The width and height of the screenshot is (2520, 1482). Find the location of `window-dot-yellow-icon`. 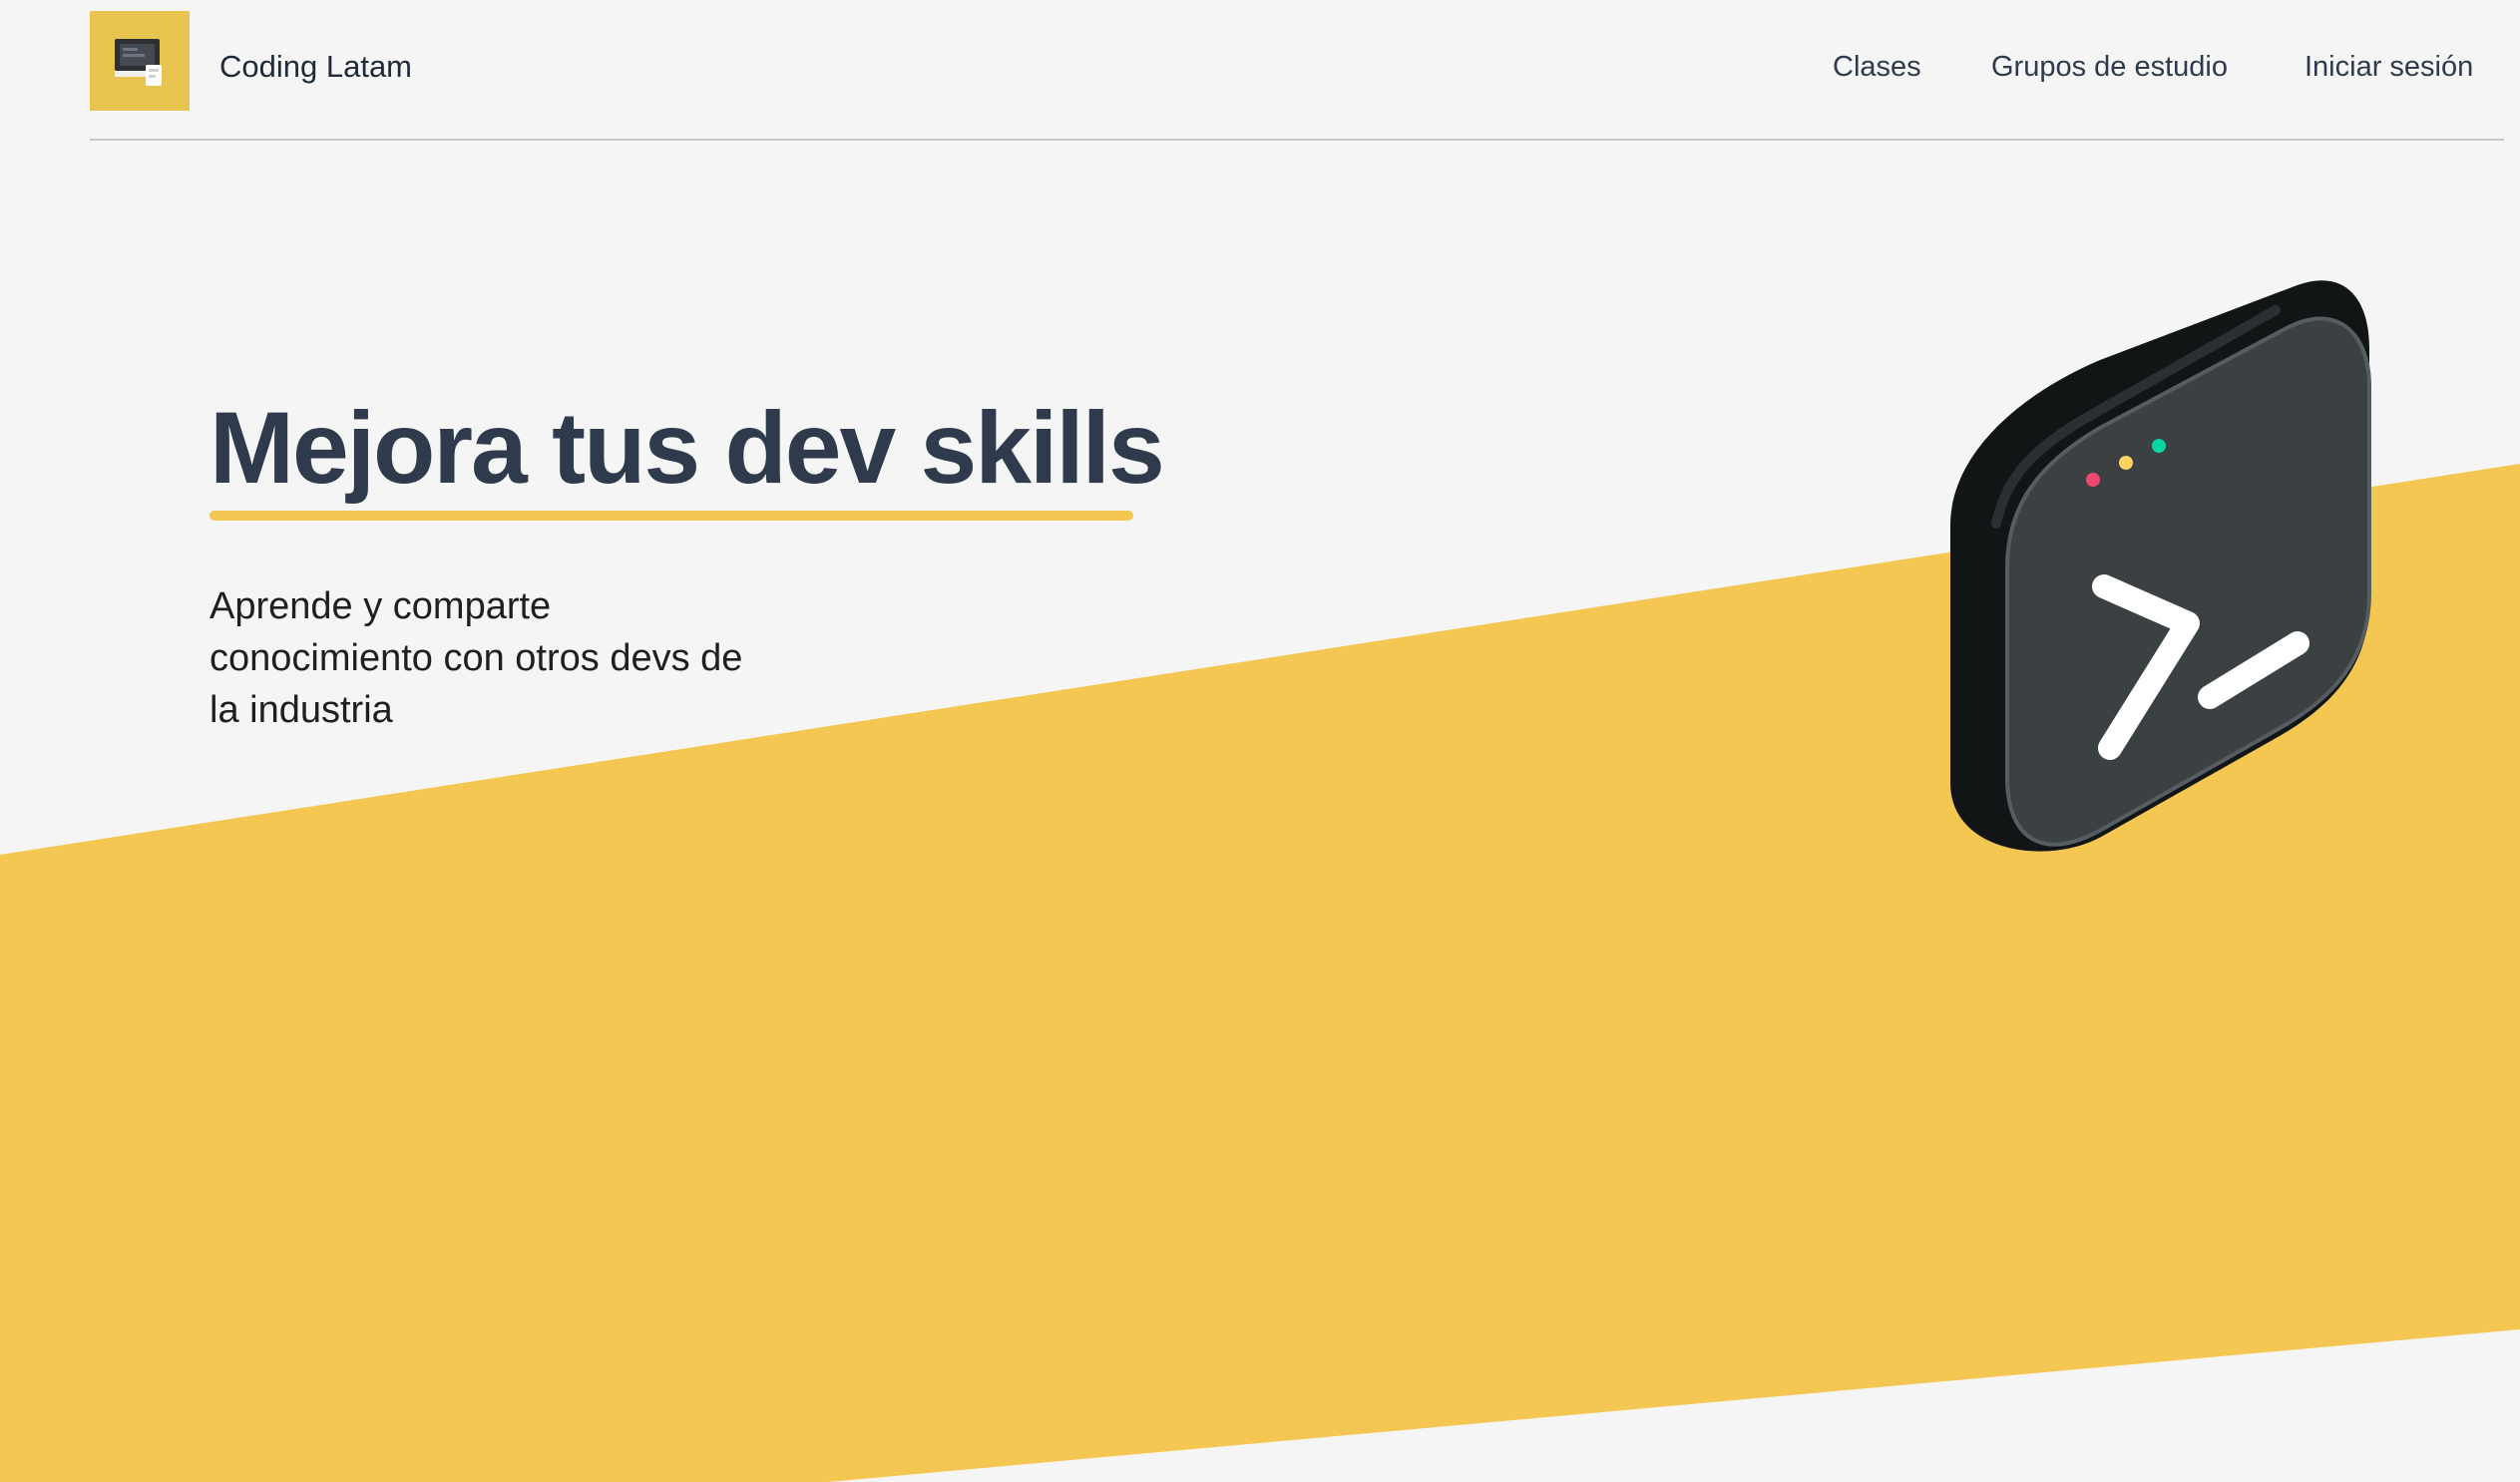

window-dot-yellow-icon is located at coordinates (2126, 463).